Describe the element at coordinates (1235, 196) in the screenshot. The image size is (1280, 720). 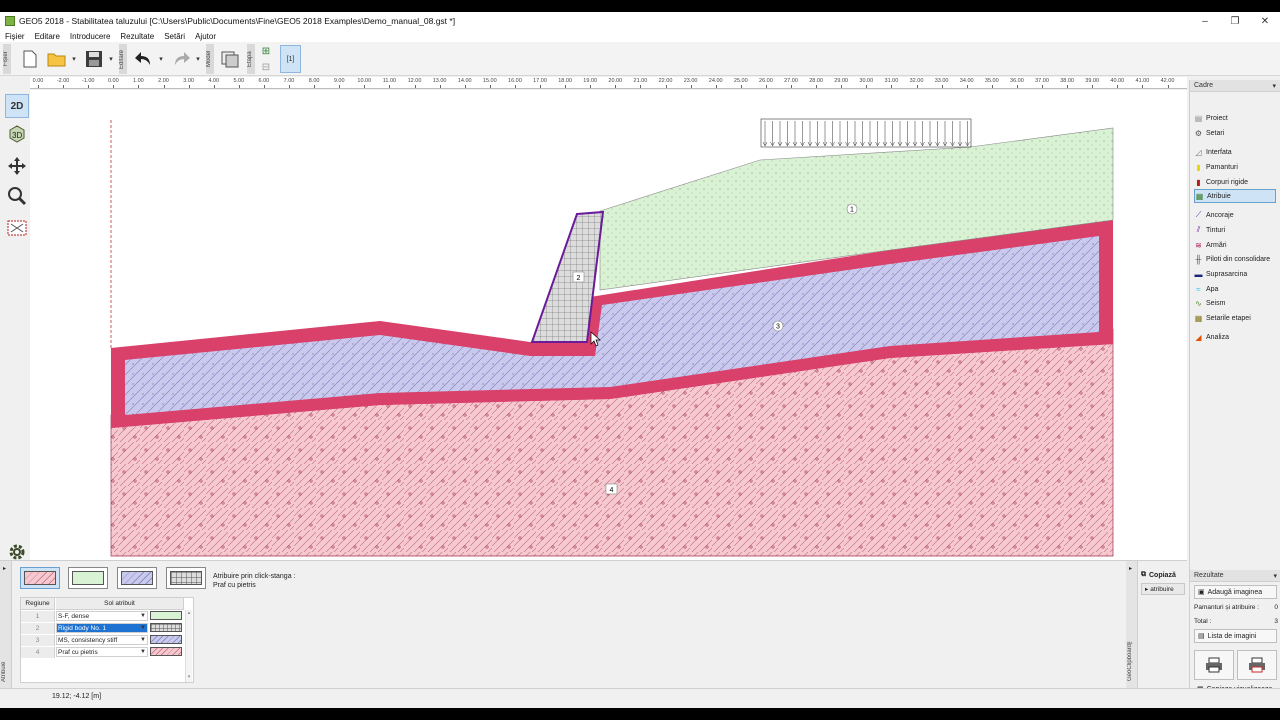
I see `frame-item-atribuie: ▦ Atribuie` at that location.